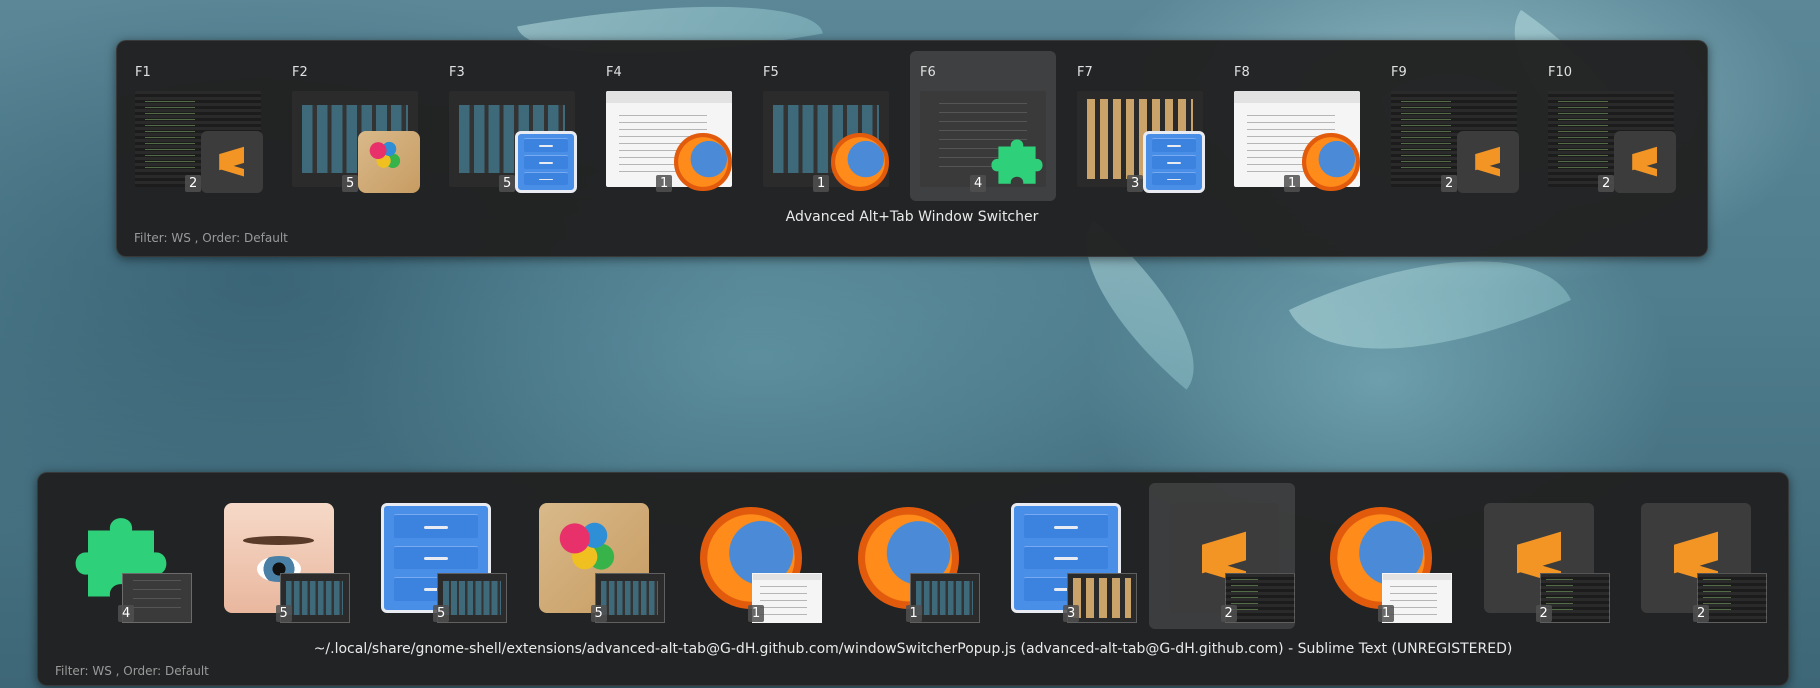 Image resolution: width=1820 pixels, height=688 pixels. What do you see at coordinates (614, 72) in the screenshot?
I see `hotkey-label: F4` at bounding box center [614, 72].